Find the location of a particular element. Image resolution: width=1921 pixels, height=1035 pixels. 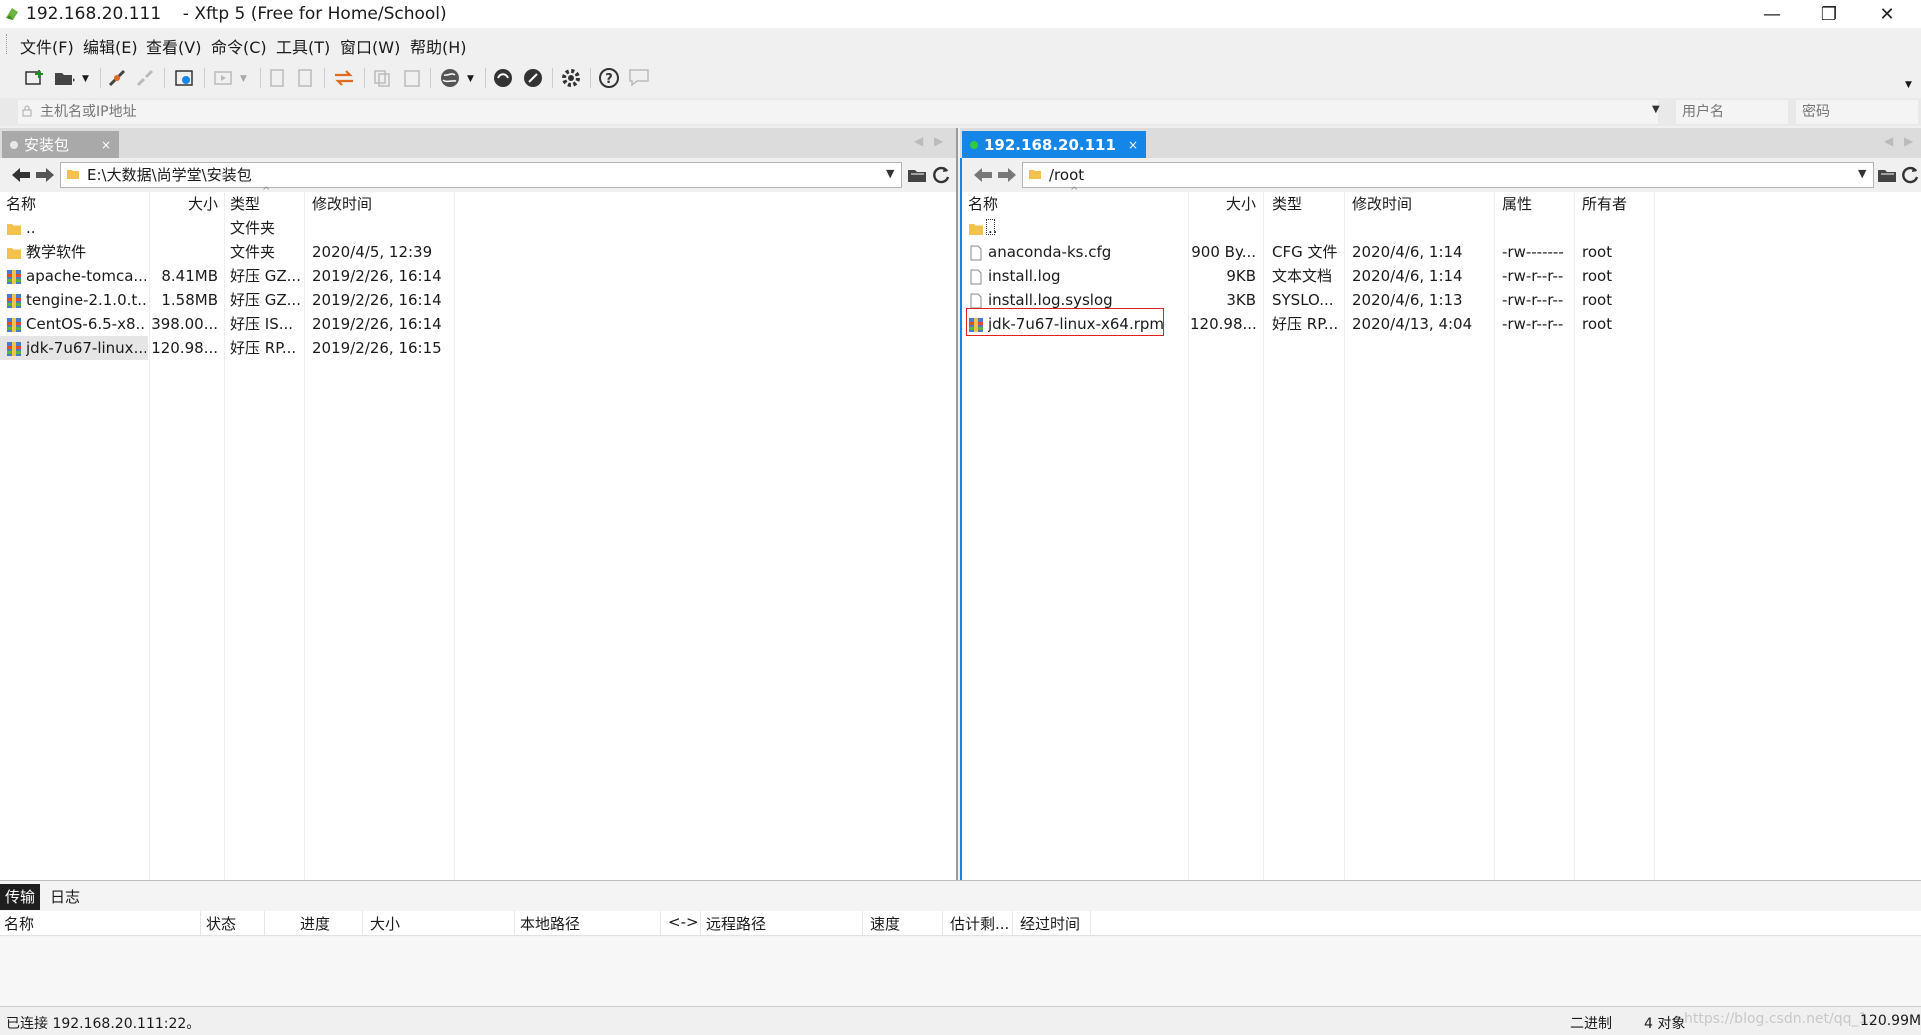

tab-transfer: 传输 is located at coordinates (20, 897).